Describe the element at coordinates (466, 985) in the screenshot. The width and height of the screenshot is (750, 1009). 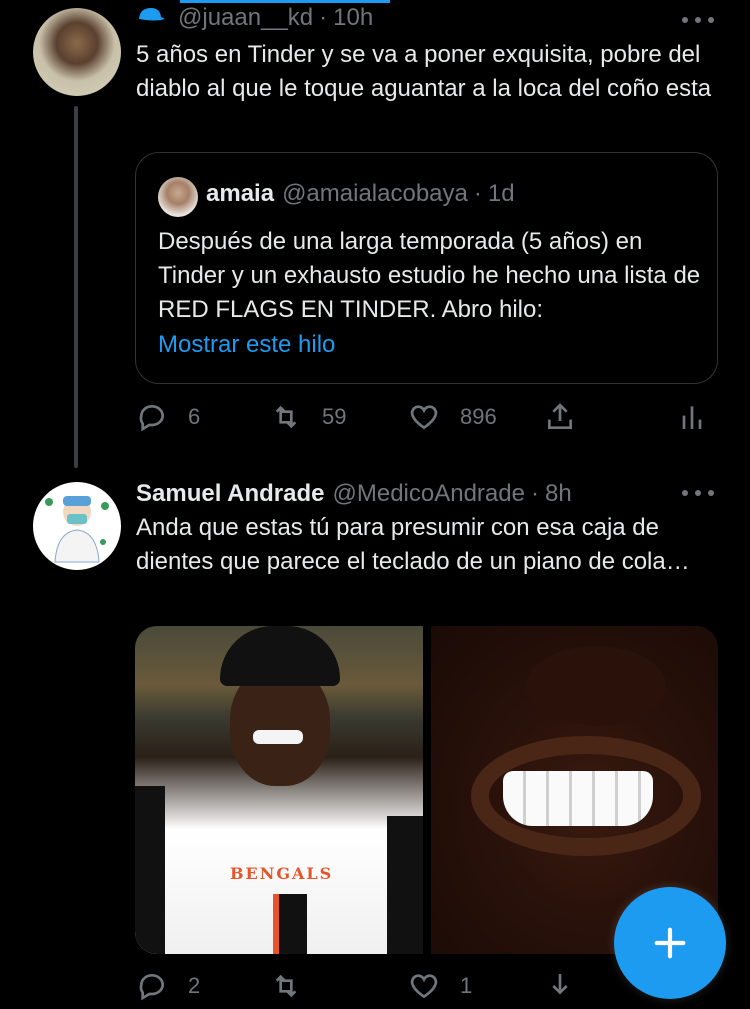
I see `like-count: 1` at that location.